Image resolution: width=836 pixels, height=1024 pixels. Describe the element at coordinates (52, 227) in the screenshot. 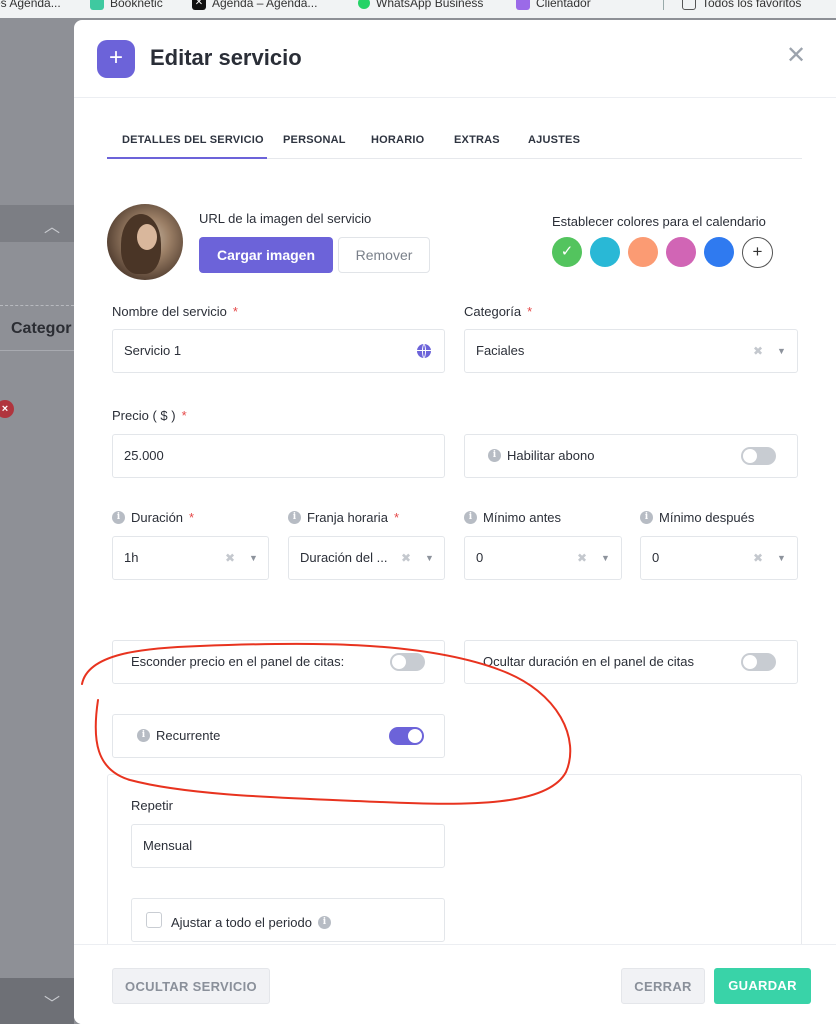

I see `chevron-up-icon: ︿` at that location.